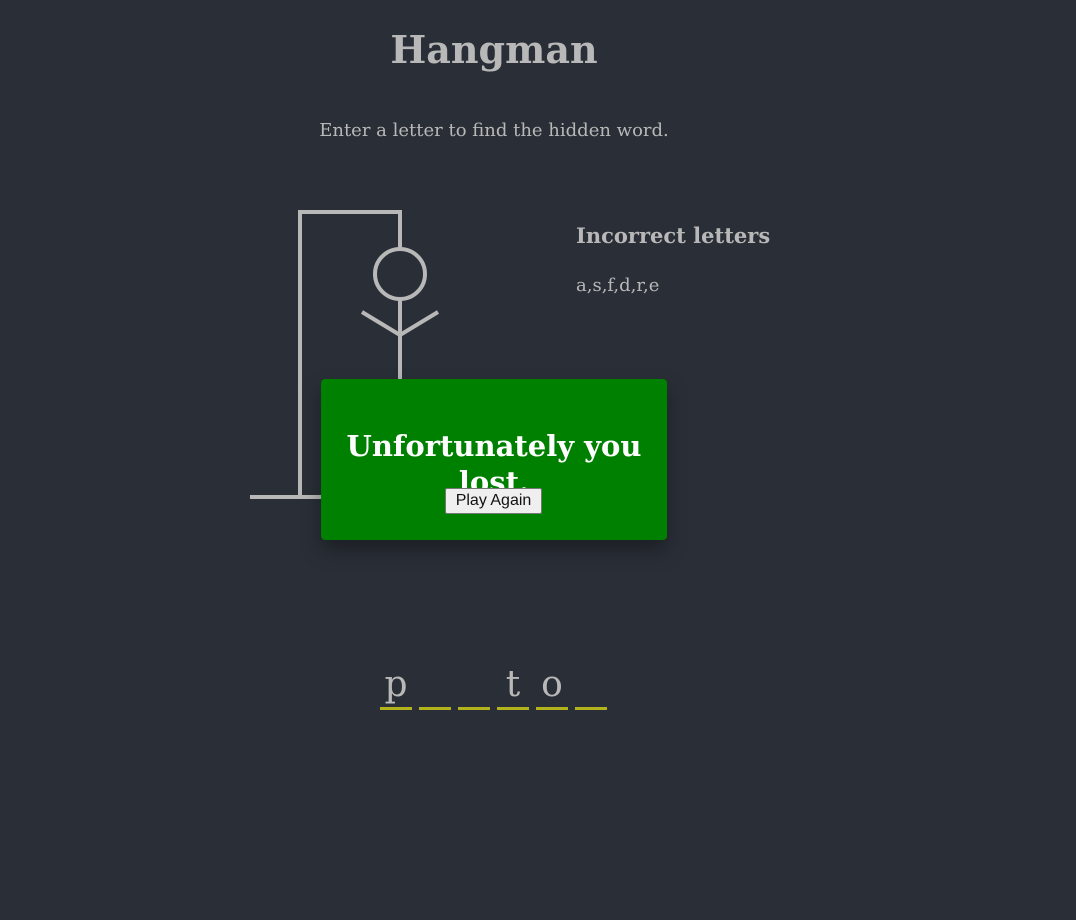 The image size is (1076, 920). I want to click on game-title: Hangman, so click(494, 49).